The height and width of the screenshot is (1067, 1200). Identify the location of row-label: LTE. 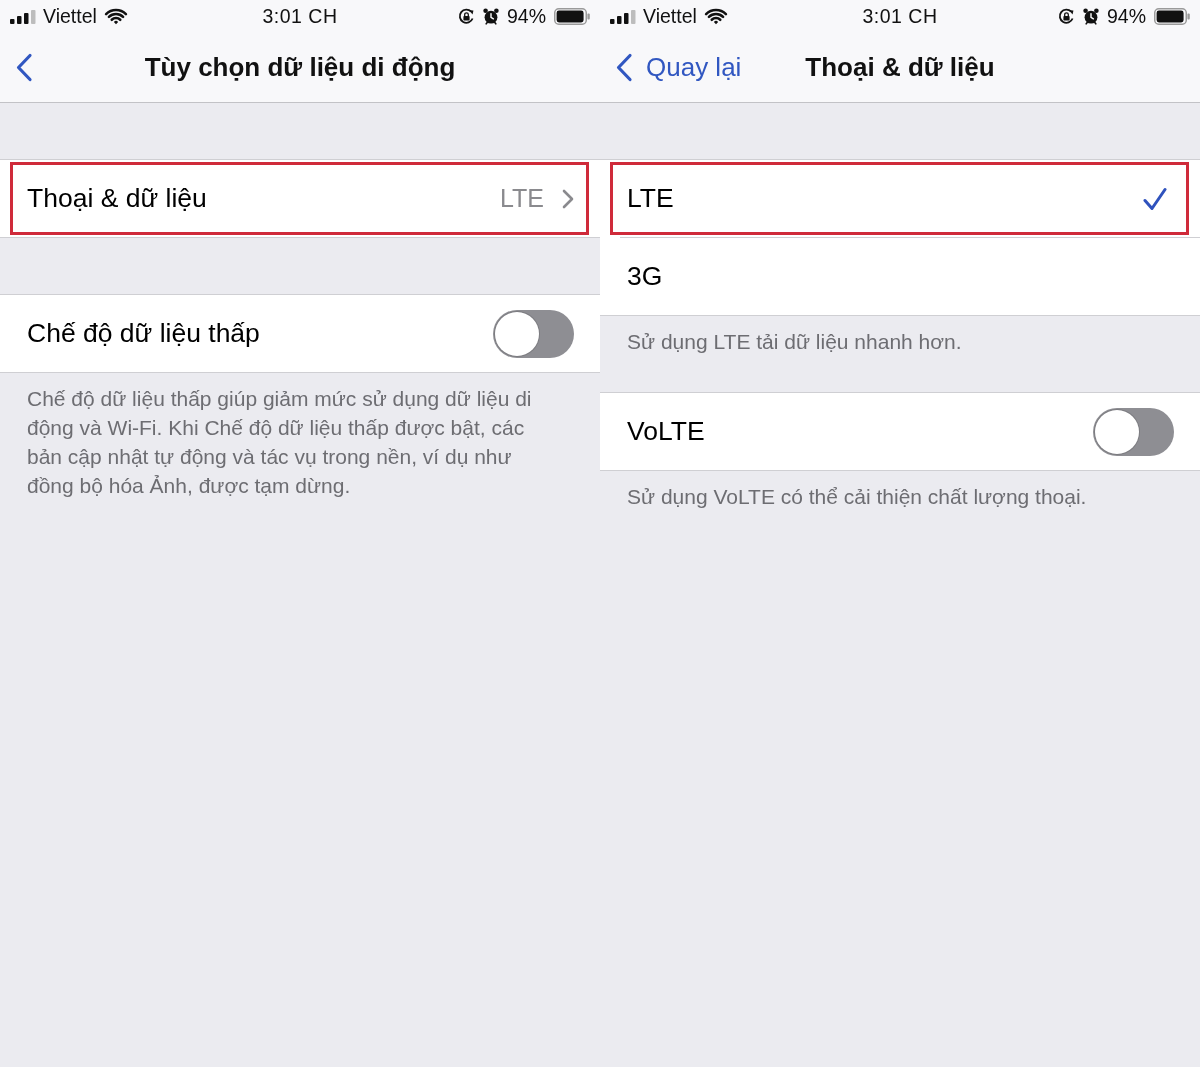
(885, 198).